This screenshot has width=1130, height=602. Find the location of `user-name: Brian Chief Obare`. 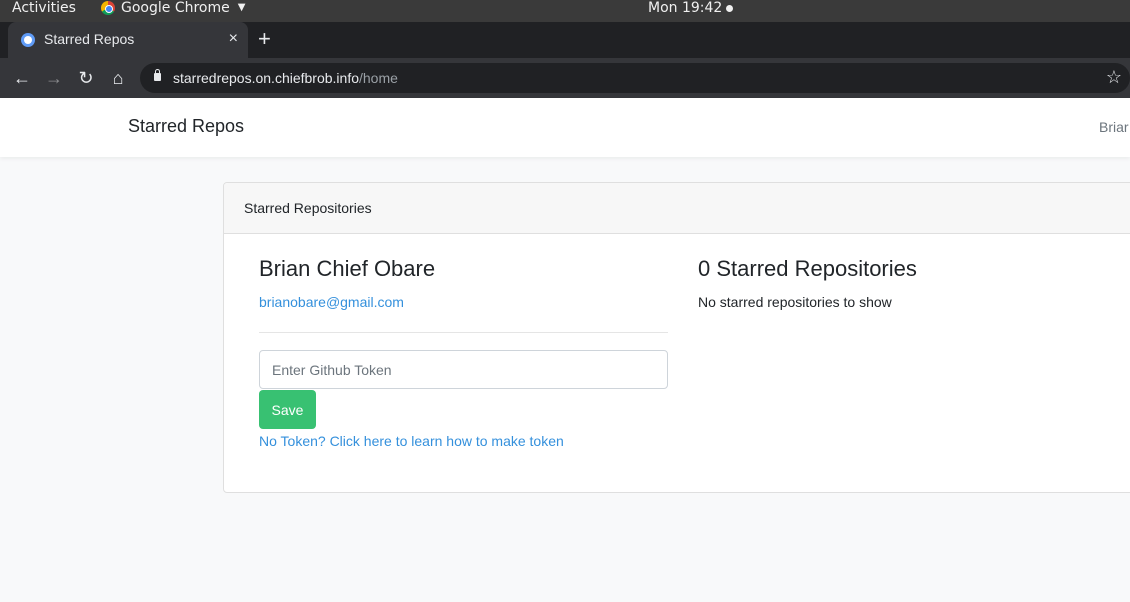

user-name: Brian Chief Obare is located at coordinates (347, 268).